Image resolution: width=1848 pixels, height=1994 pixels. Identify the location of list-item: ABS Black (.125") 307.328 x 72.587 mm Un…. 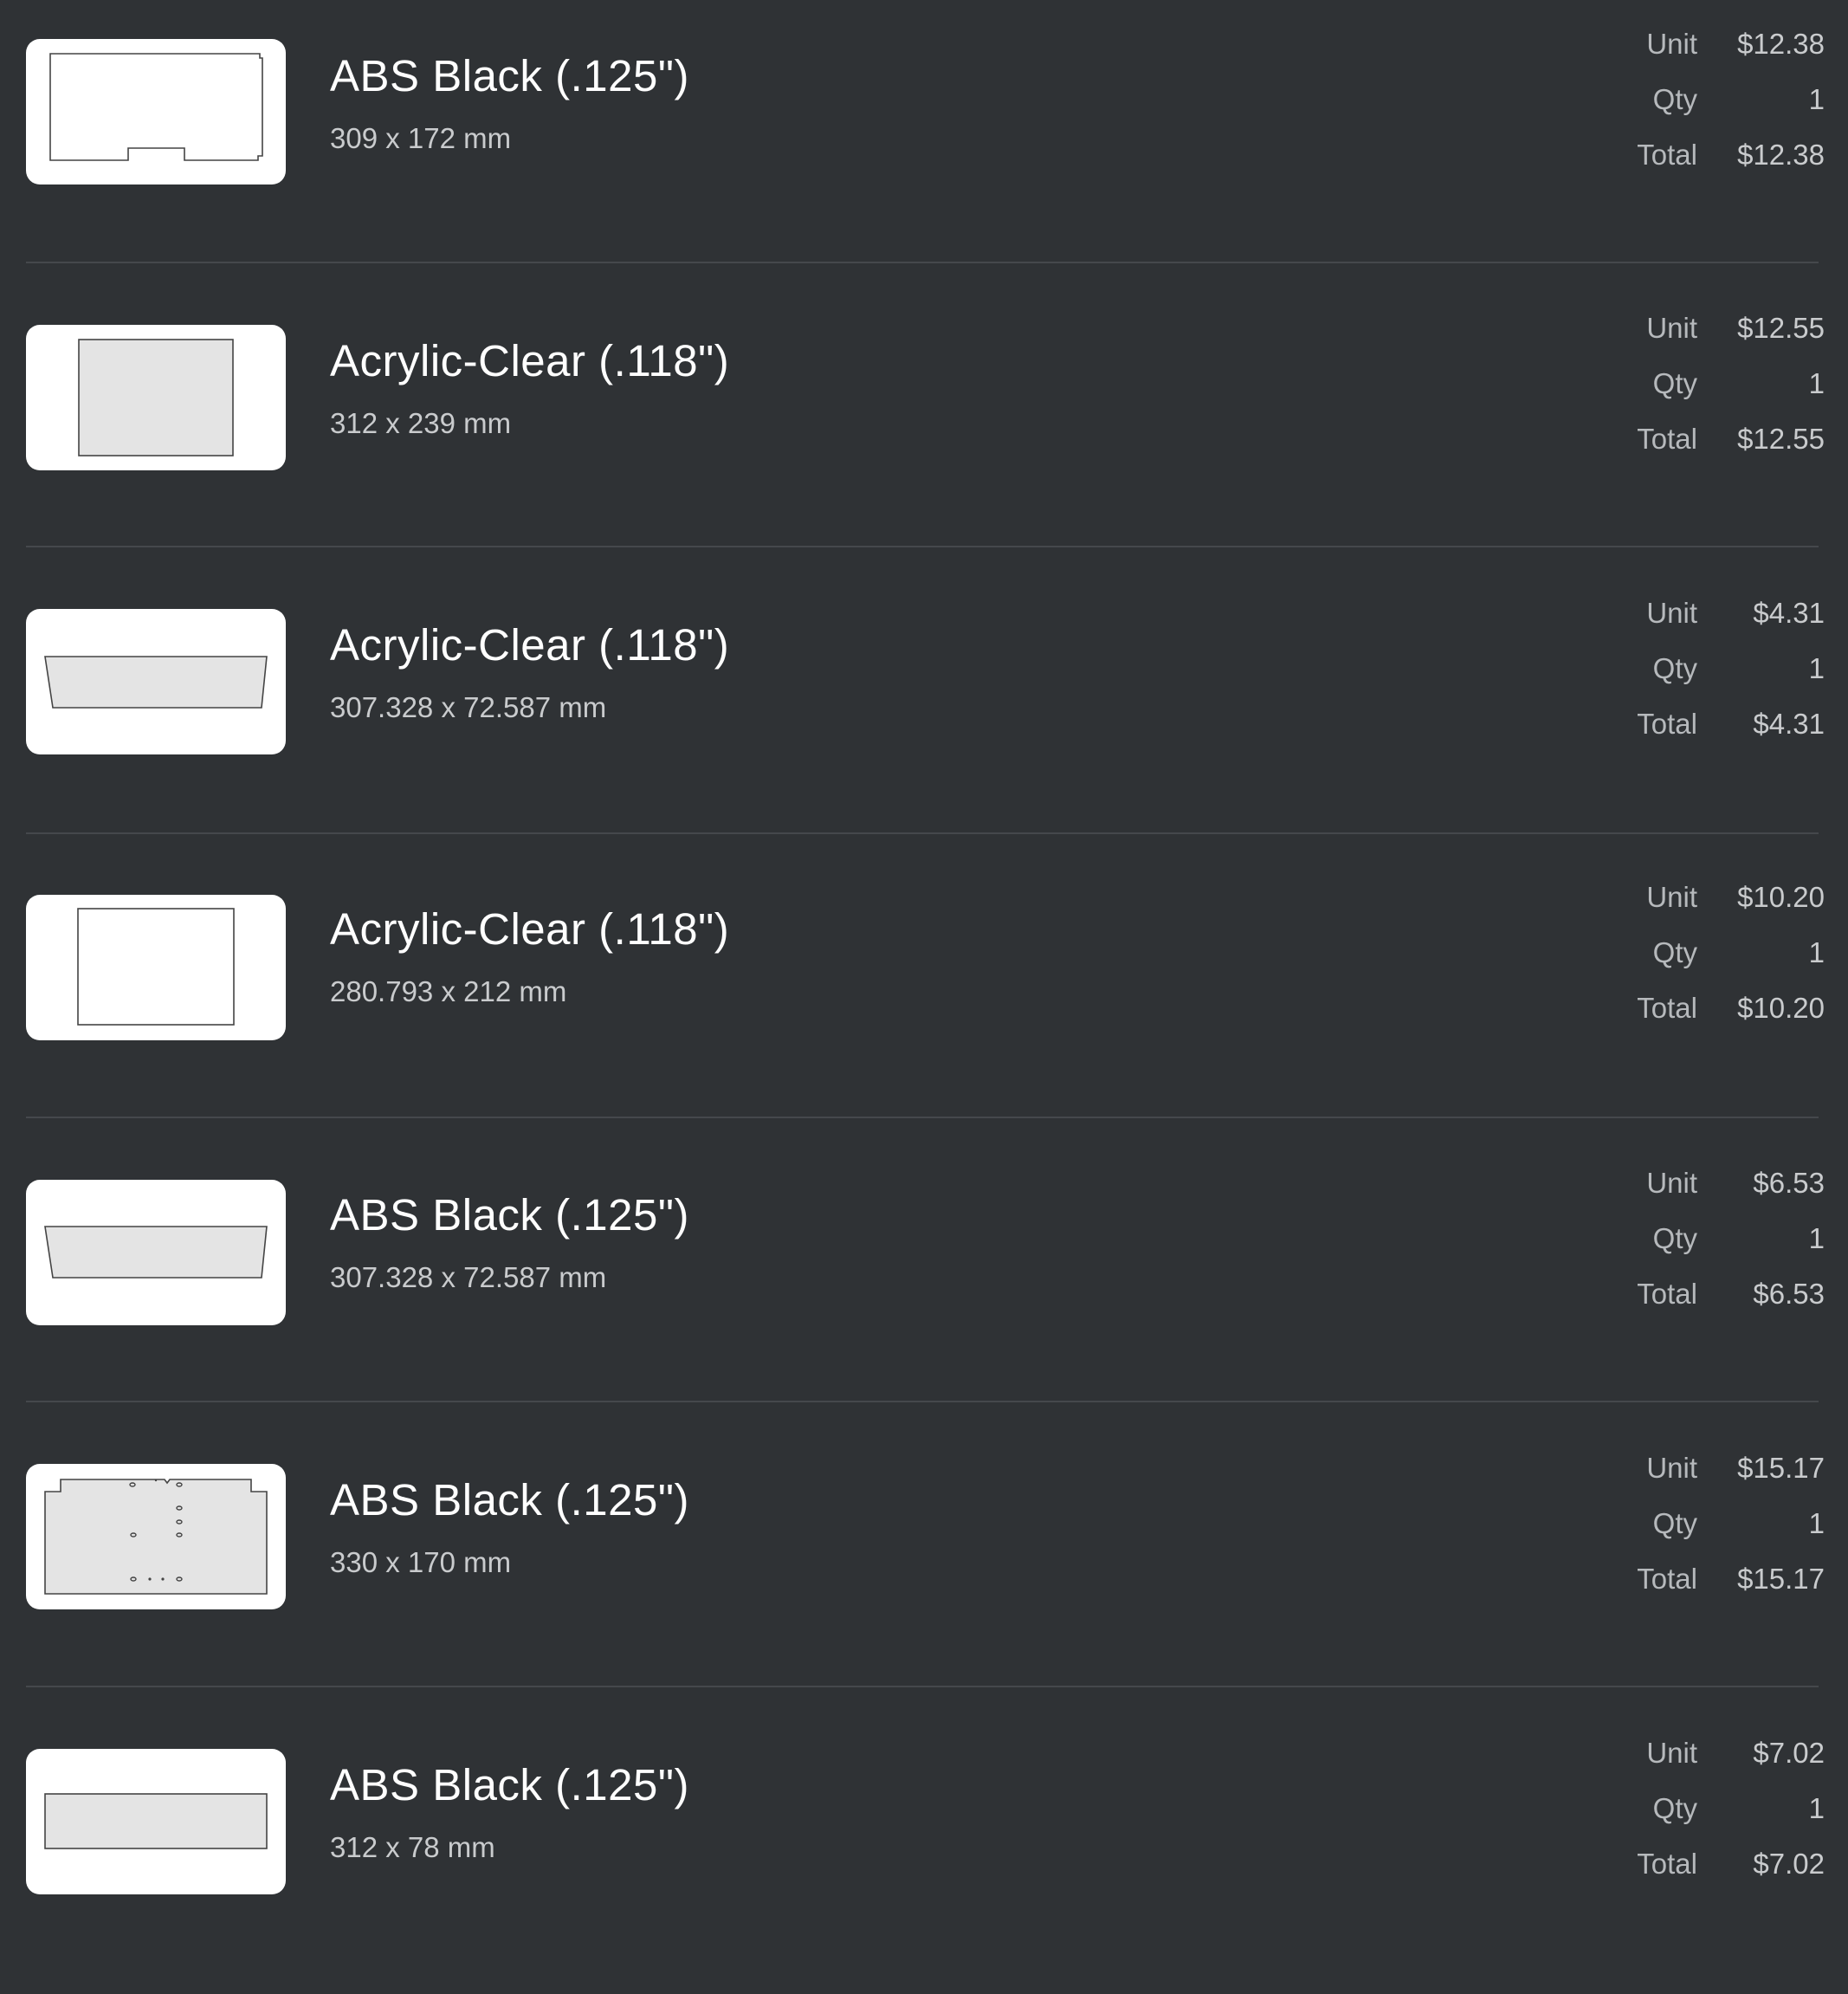
(924, 1282).